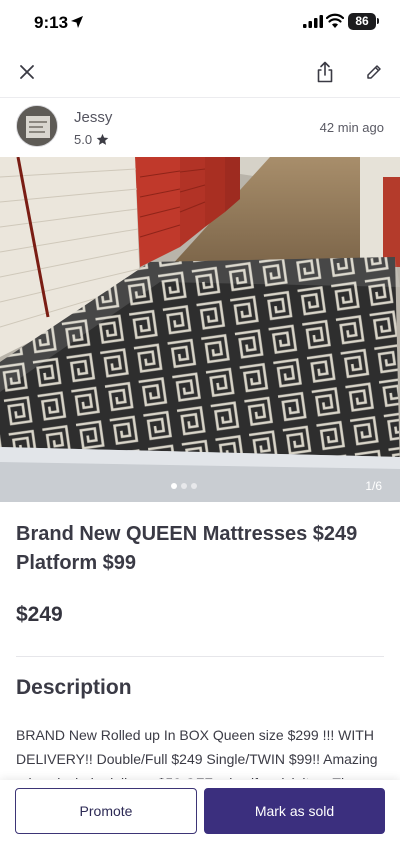  I want to click on battery-icon: 86, so click(362, 21).